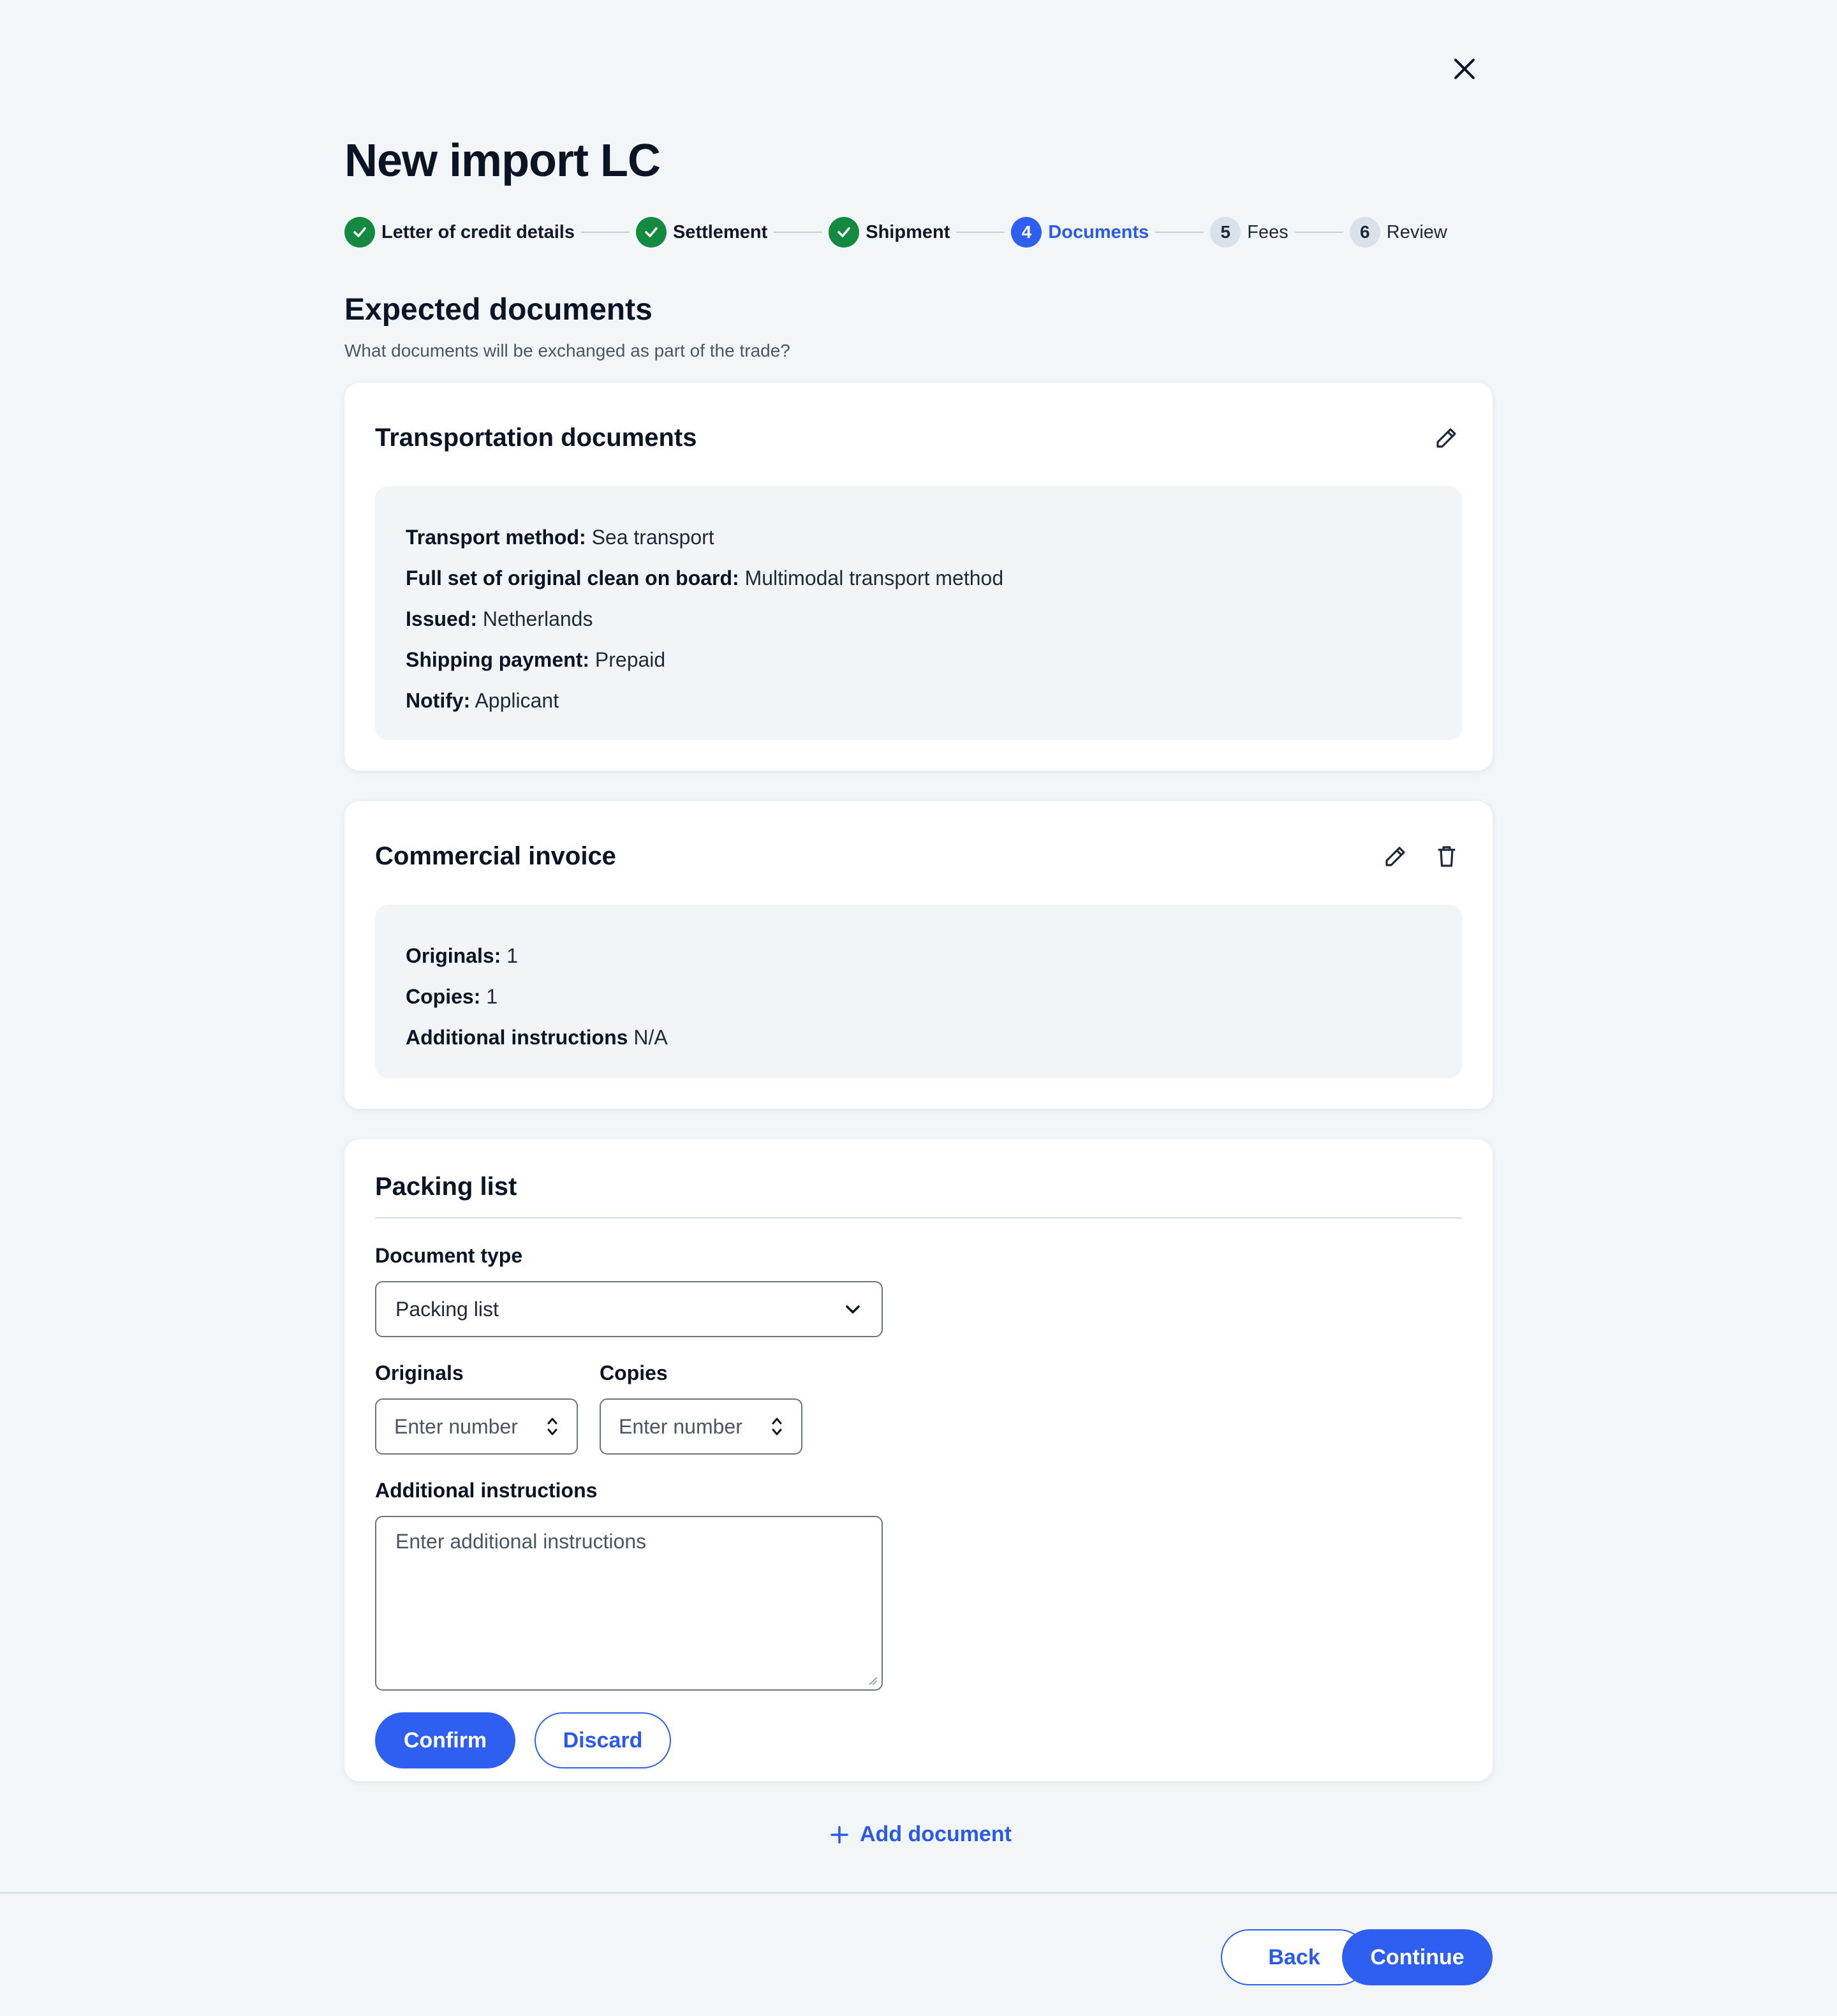 This screenshot has width=1837, height=2016. What do you see at coordinates (918, 1954) in the screenshot?
I see `footer-bar: Back Continue` at bounding box center [918, 1954].